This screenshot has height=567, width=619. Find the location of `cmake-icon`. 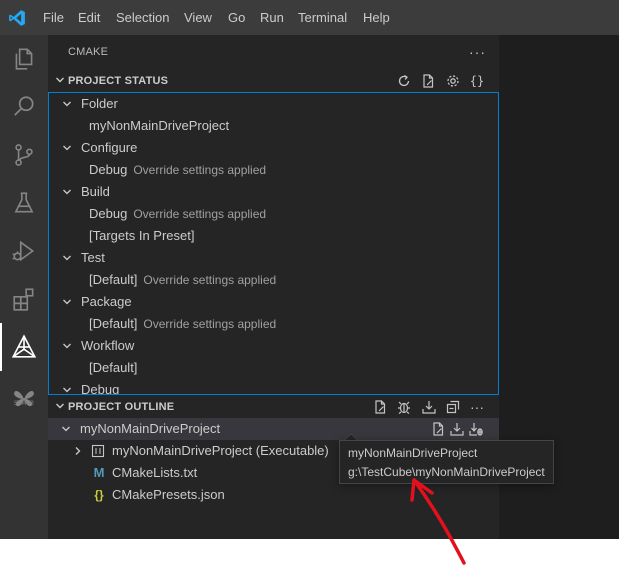

cmake-icon is located at coordinates (24, 347).